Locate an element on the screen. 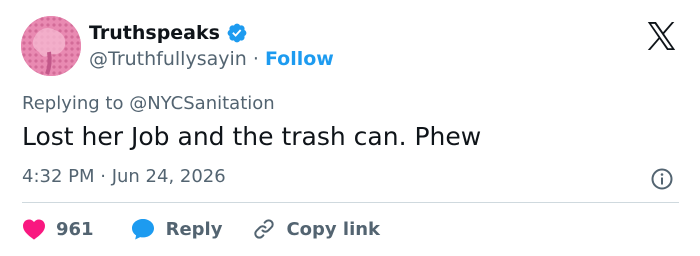 The height and width of the screenshot is (256, 700). info-icon is located at coordinates (662, 179).